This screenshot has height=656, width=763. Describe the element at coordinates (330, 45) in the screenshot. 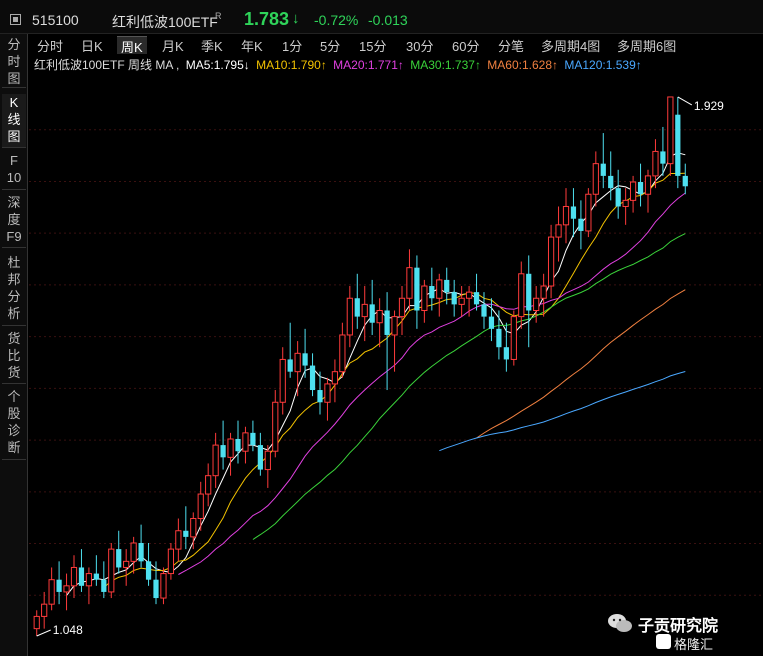

I see `period-tab-5min: 5分` at that location.